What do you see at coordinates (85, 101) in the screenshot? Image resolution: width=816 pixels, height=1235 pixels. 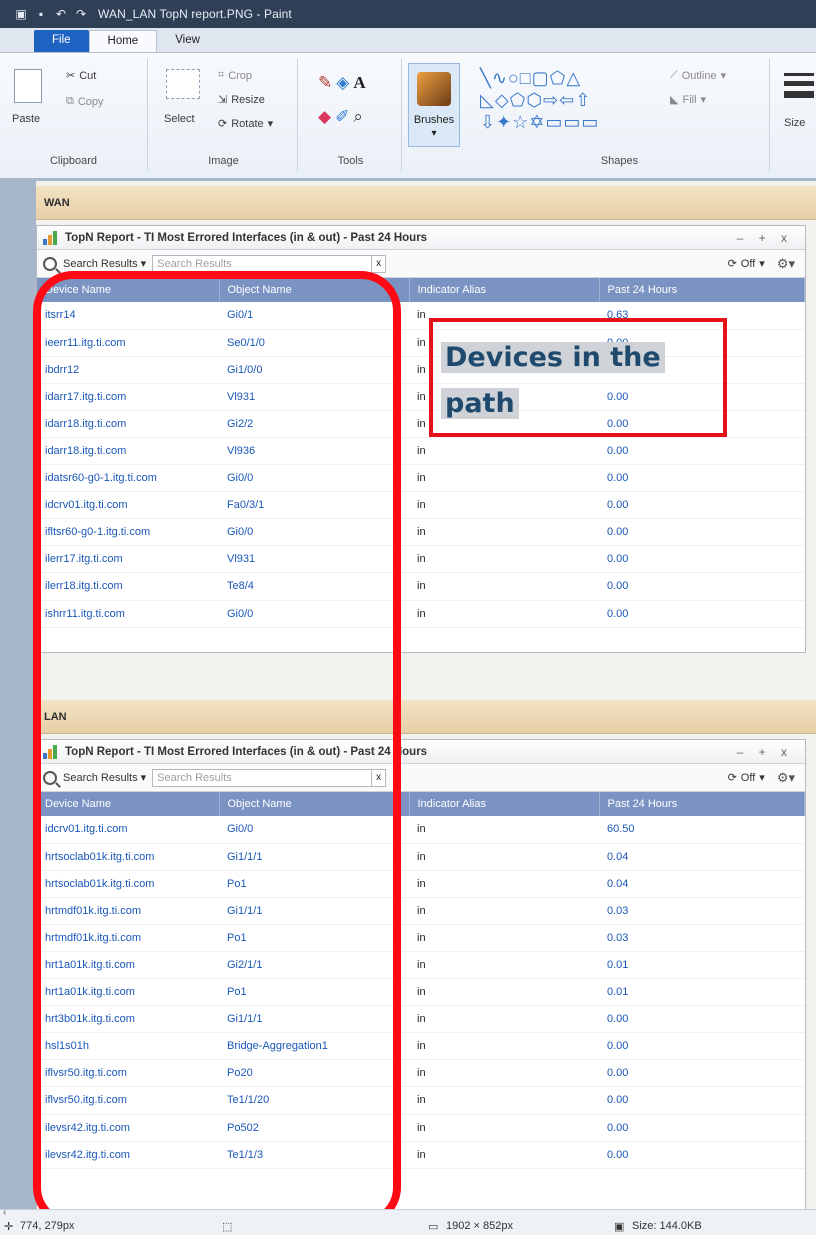 I see `copy-button: ⧉ Copy` at bounding box center [85, 101].